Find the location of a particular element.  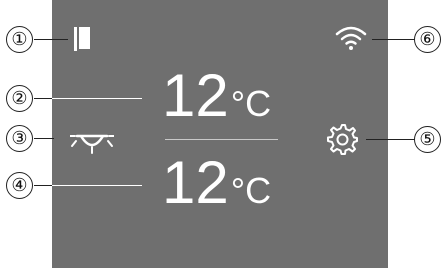

callout-4-leader is located at coordinates (97, 185).